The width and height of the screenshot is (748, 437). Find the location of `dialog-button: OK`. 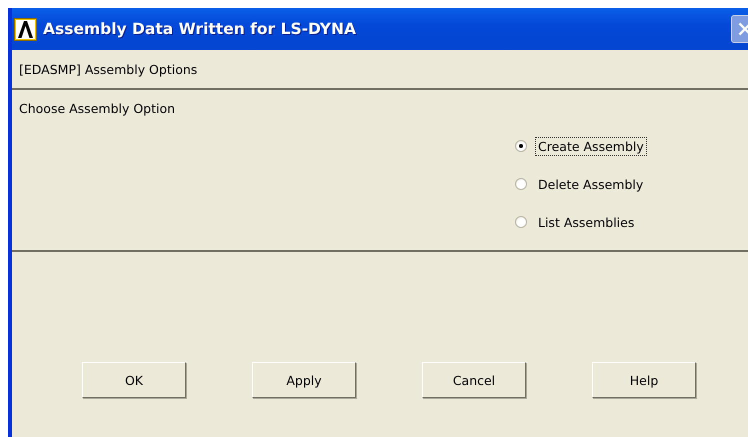

dialog-button: OK is located at coordinates (134, 380).